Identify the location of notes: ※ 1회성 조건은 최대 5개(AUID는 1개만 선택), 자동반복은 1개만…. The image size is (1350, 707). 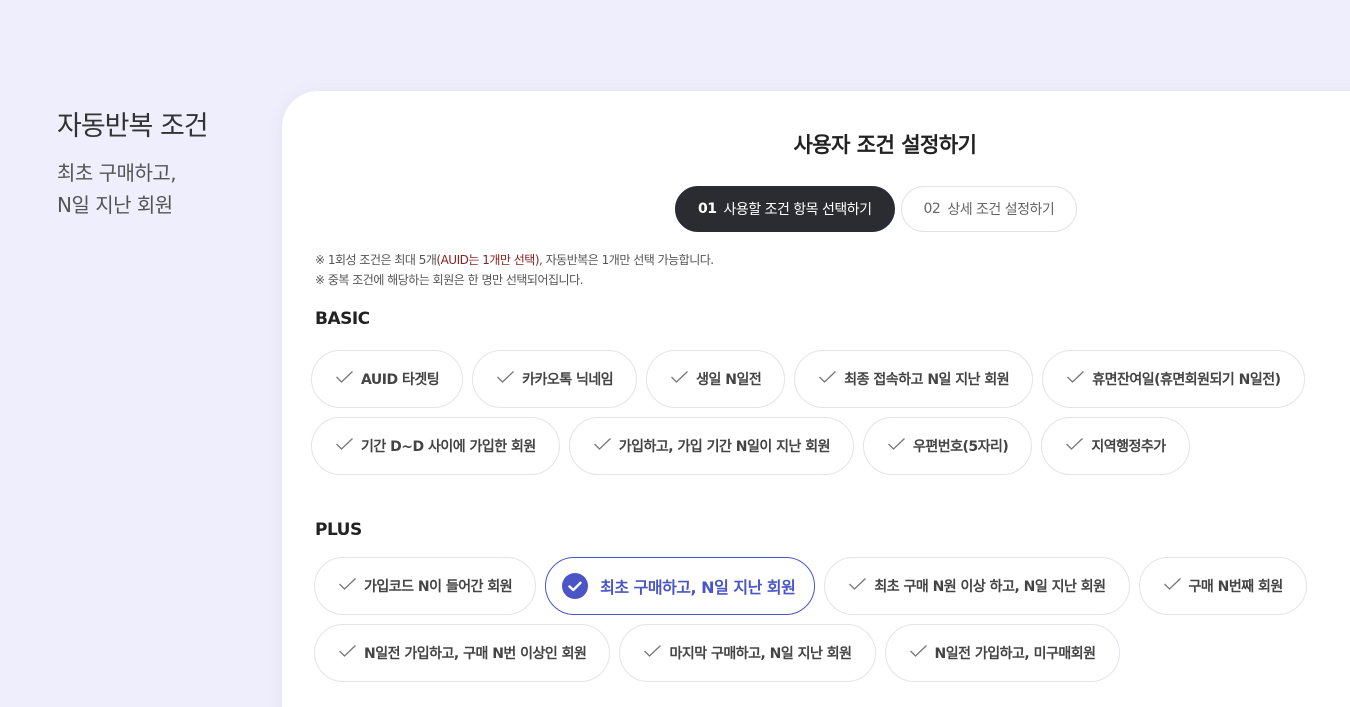
(514, 270).